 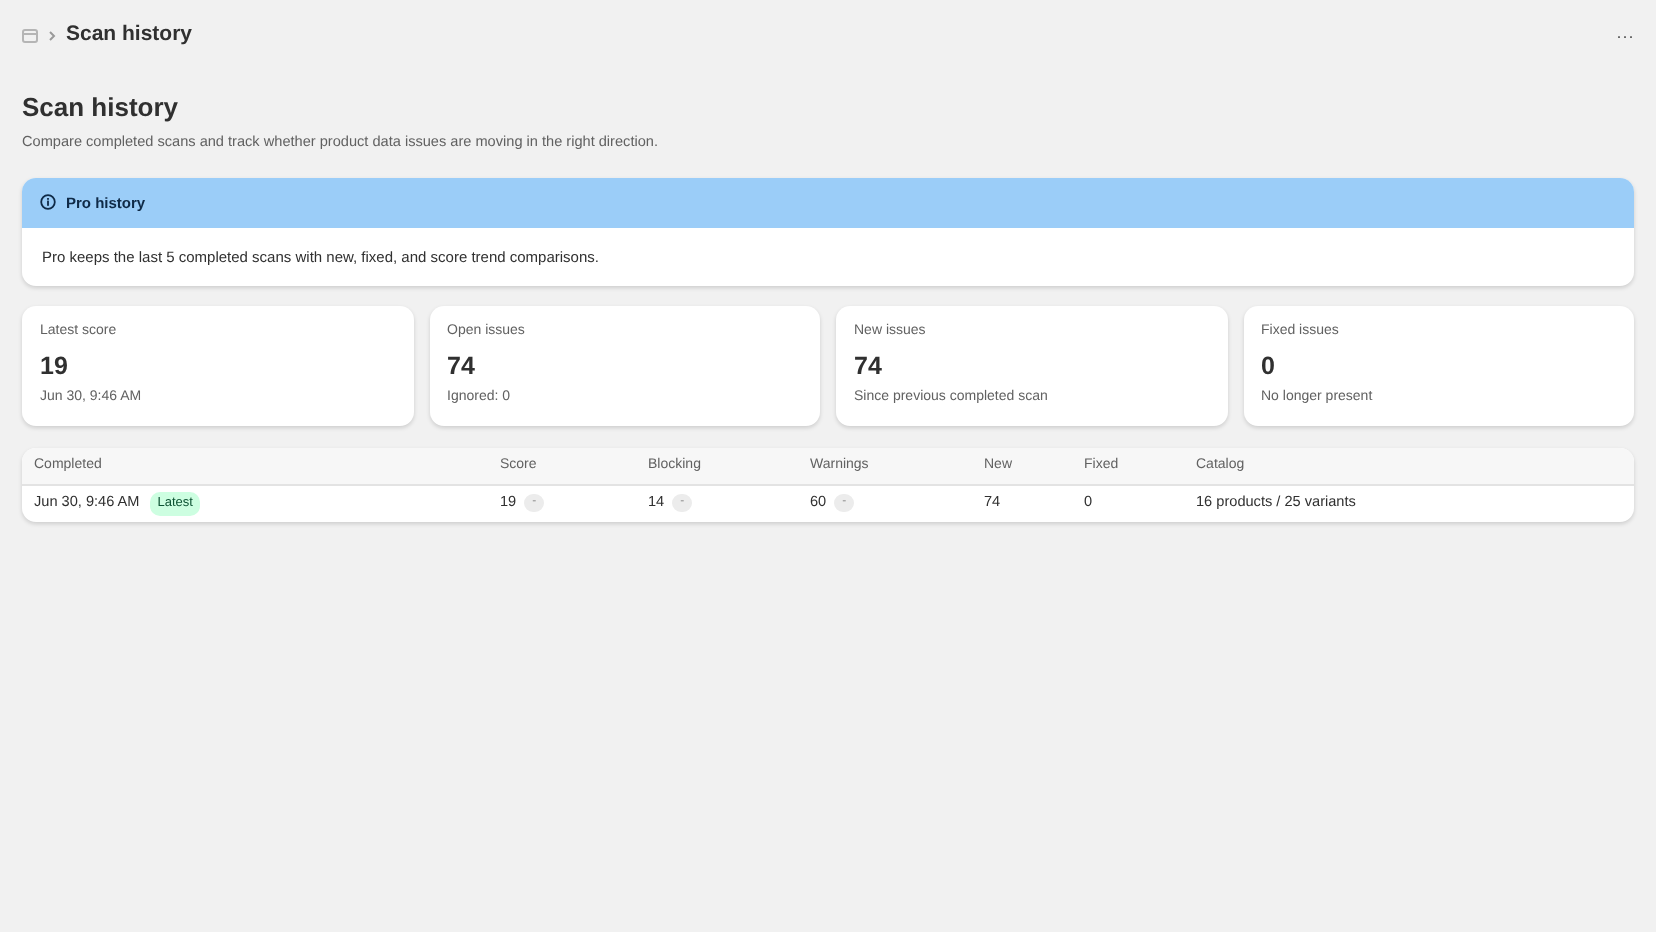 I want to click on stat-value: 19, so click(x=55, y=366).